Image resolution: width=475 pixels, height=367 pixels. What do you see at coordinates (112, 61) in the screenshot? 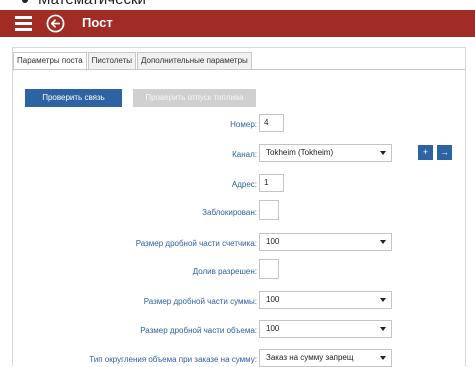
I see `tab-nozzles: Пистолеты` at bounding box center [112, 61].